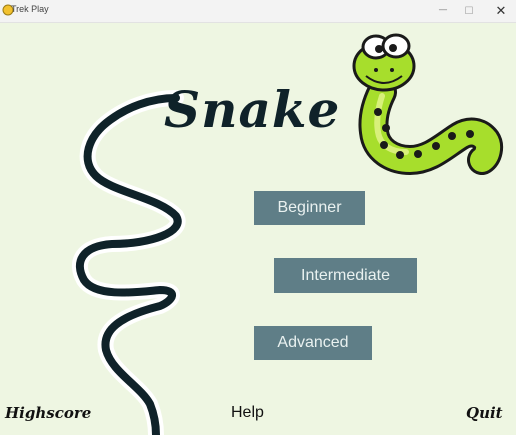  Describe the element at coordinates (484, 413) in the screenshot. I see `quit-button: Quit` at that location.